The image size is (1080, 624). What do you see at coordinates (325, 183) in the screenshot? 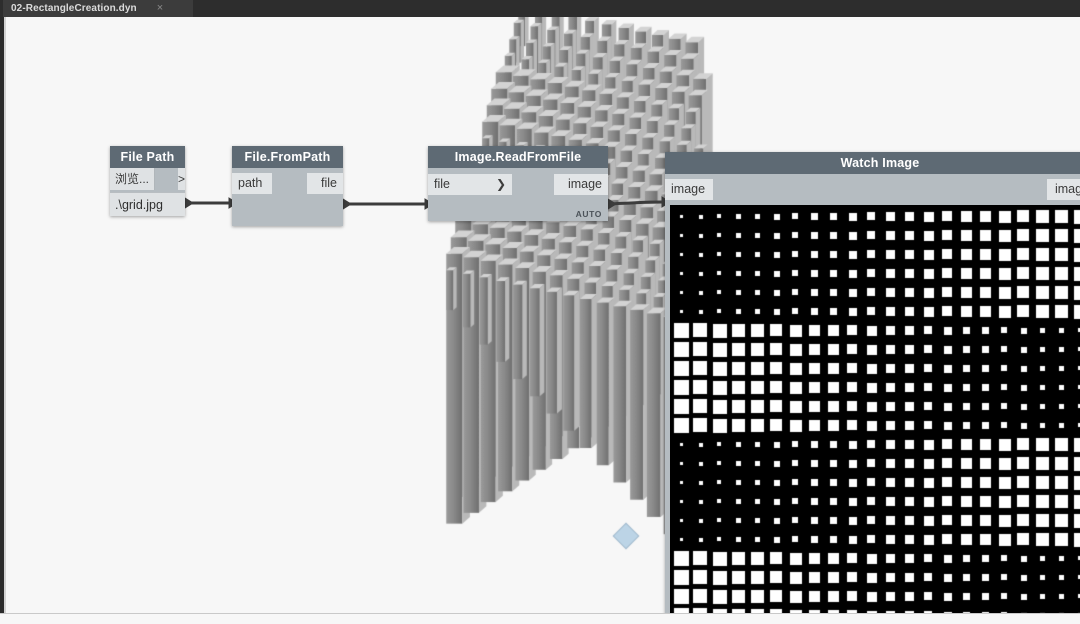
I see `output-port-file: file` at bounding box center [325, 183].